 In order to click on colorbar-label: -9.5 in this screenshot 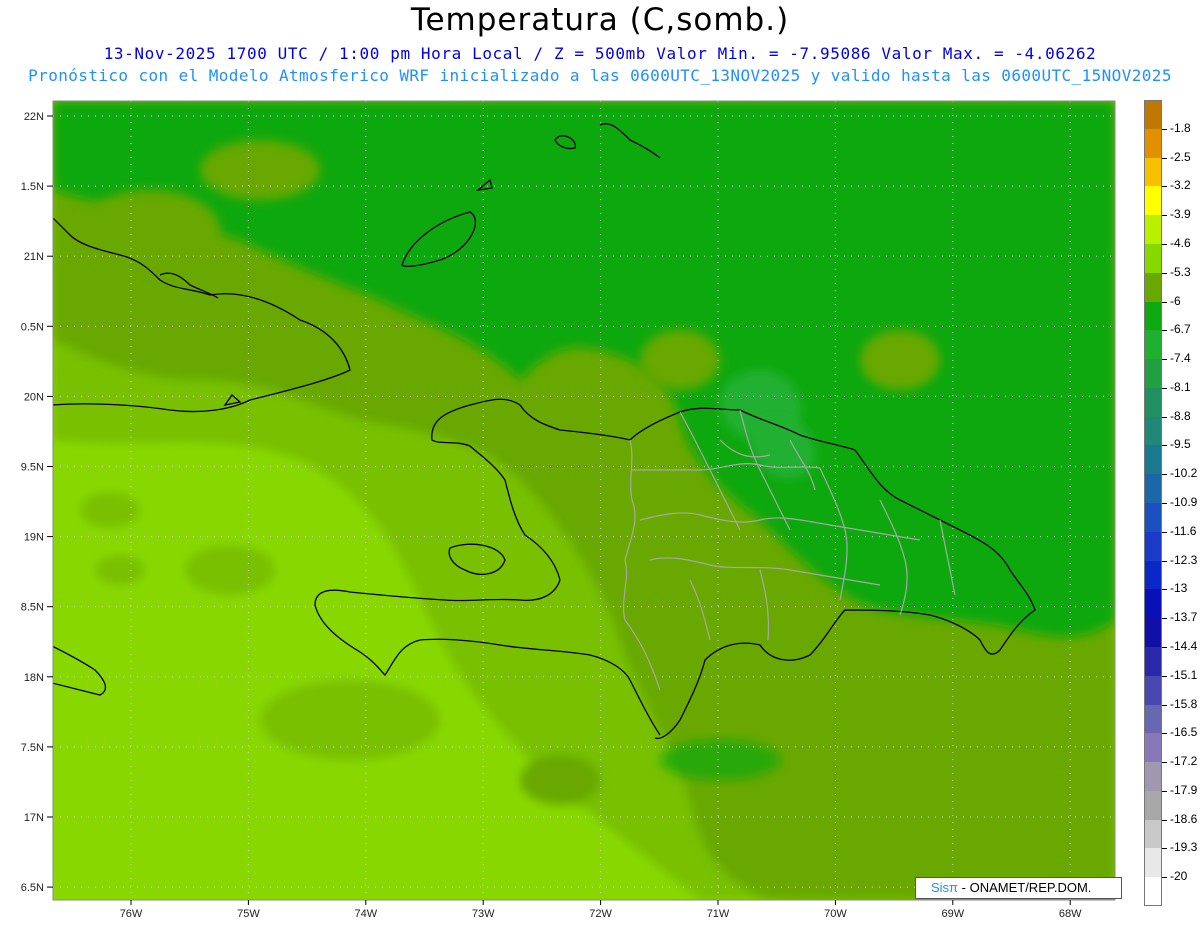, I will do `click(1180, 444)`.